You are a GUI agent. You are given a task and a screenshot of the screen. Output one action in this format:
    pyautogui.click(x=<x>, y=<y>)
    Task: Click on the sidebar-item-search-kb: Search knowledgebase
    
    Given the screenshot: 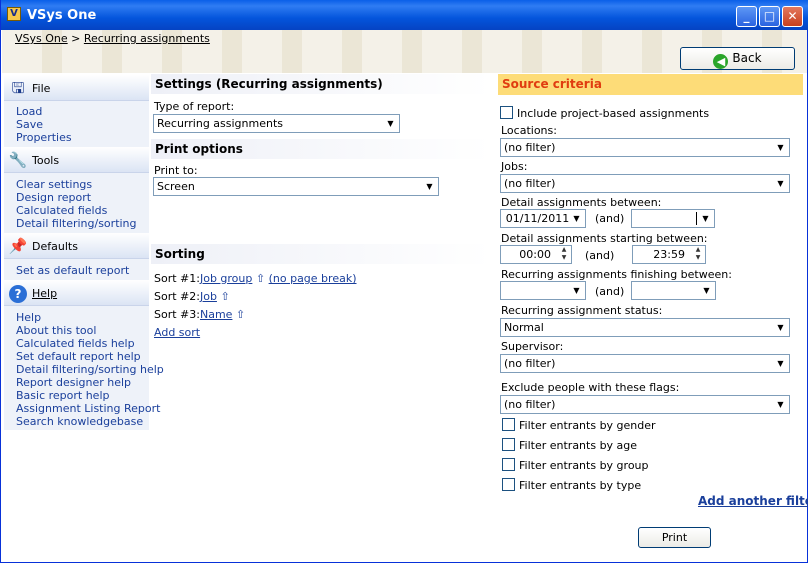 What is the action you would take?
    pyautogui.click(x=79, y=421)
    